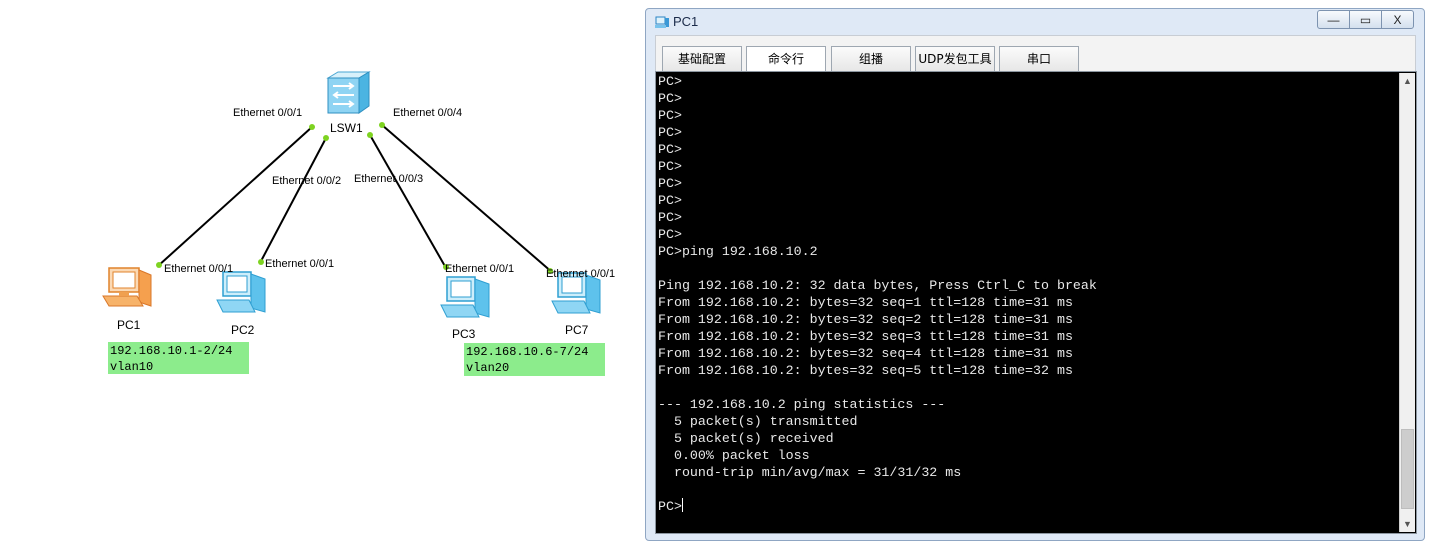  What do you see at coordinates (802, 404) in the screenshot?
I see `console-line: --- 192.168.10.2 ping statistics ---` at bounding box center [802, 404].